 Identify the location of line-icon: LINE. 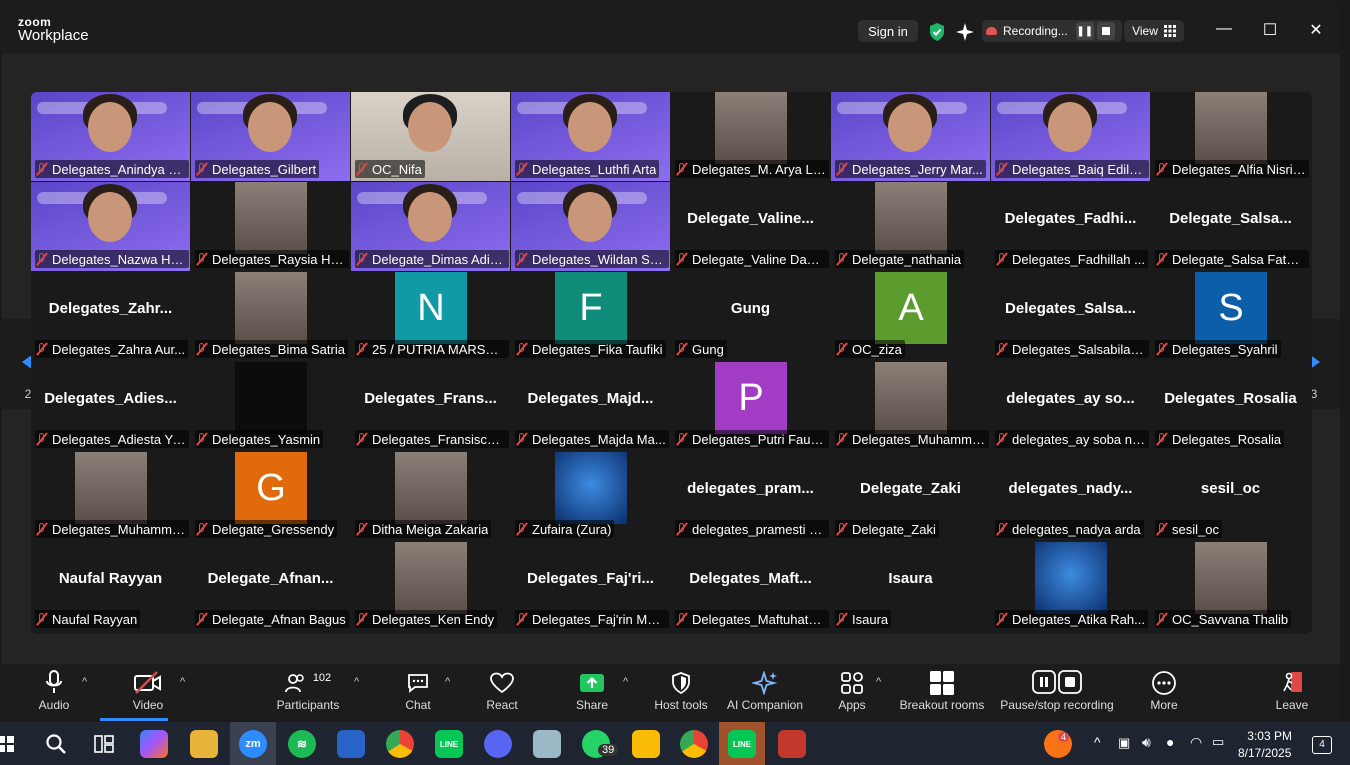
(449, 744).